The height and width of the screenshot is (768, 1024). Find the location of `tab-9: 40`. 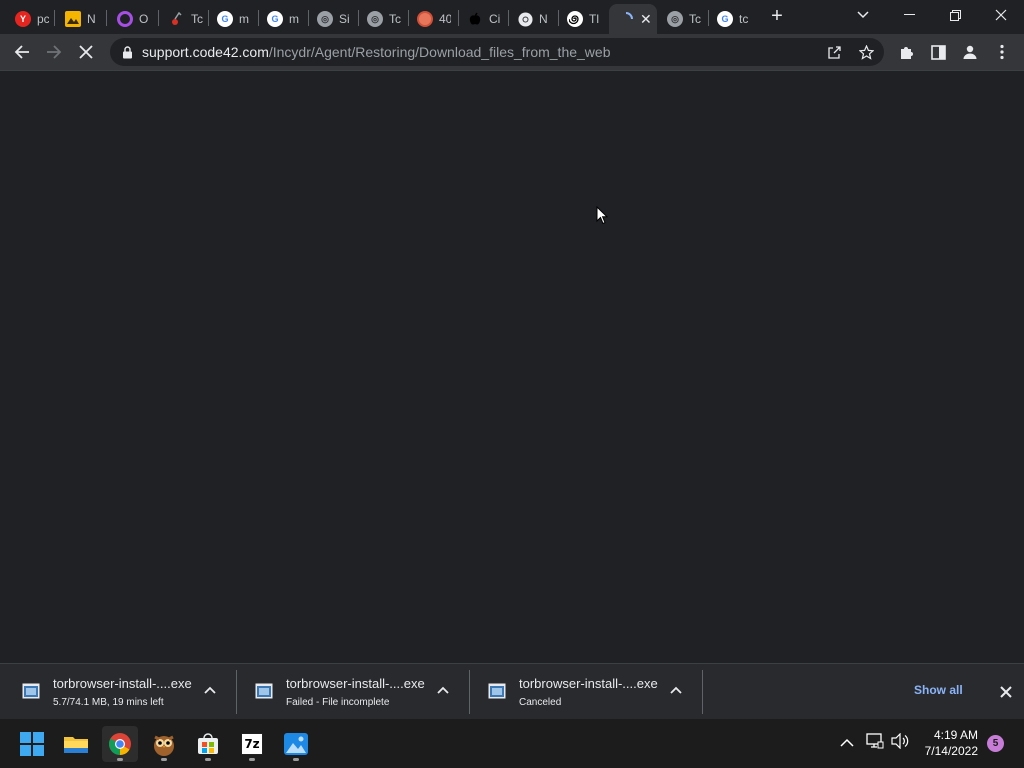

tab-9: 40 is located at coordinates (433, 19).